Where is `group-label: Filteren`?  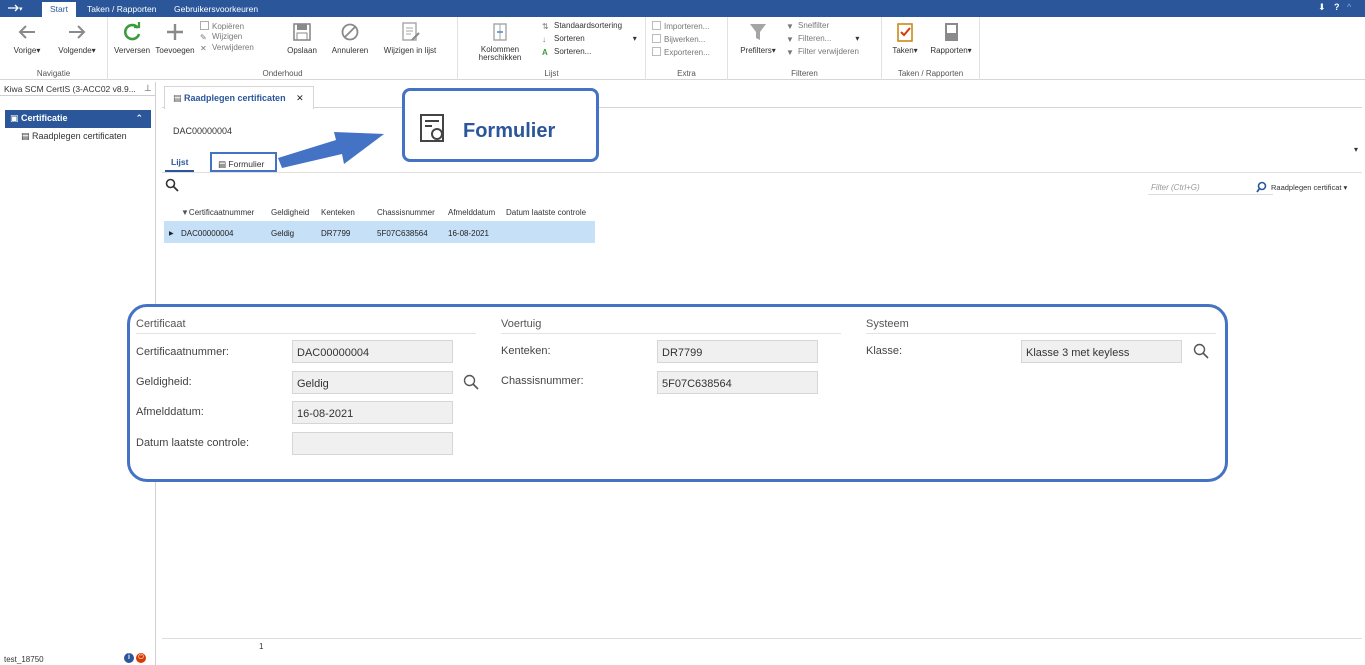
group-label: Filteren is located at coordinates (804, 73).